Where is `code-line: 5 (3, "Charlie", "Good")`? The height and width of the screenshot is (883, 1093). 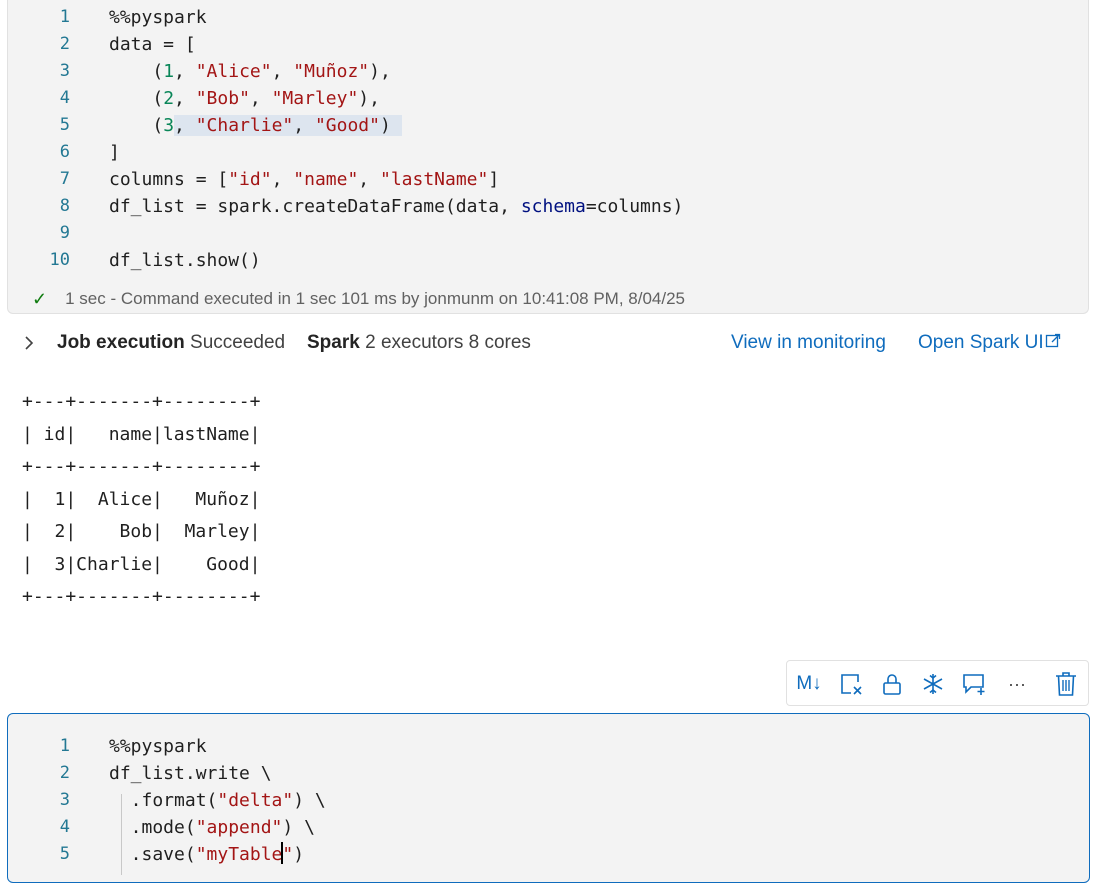 code-line: 5 (3, "Charlie", "Good") is located at coordinates (548, 125).